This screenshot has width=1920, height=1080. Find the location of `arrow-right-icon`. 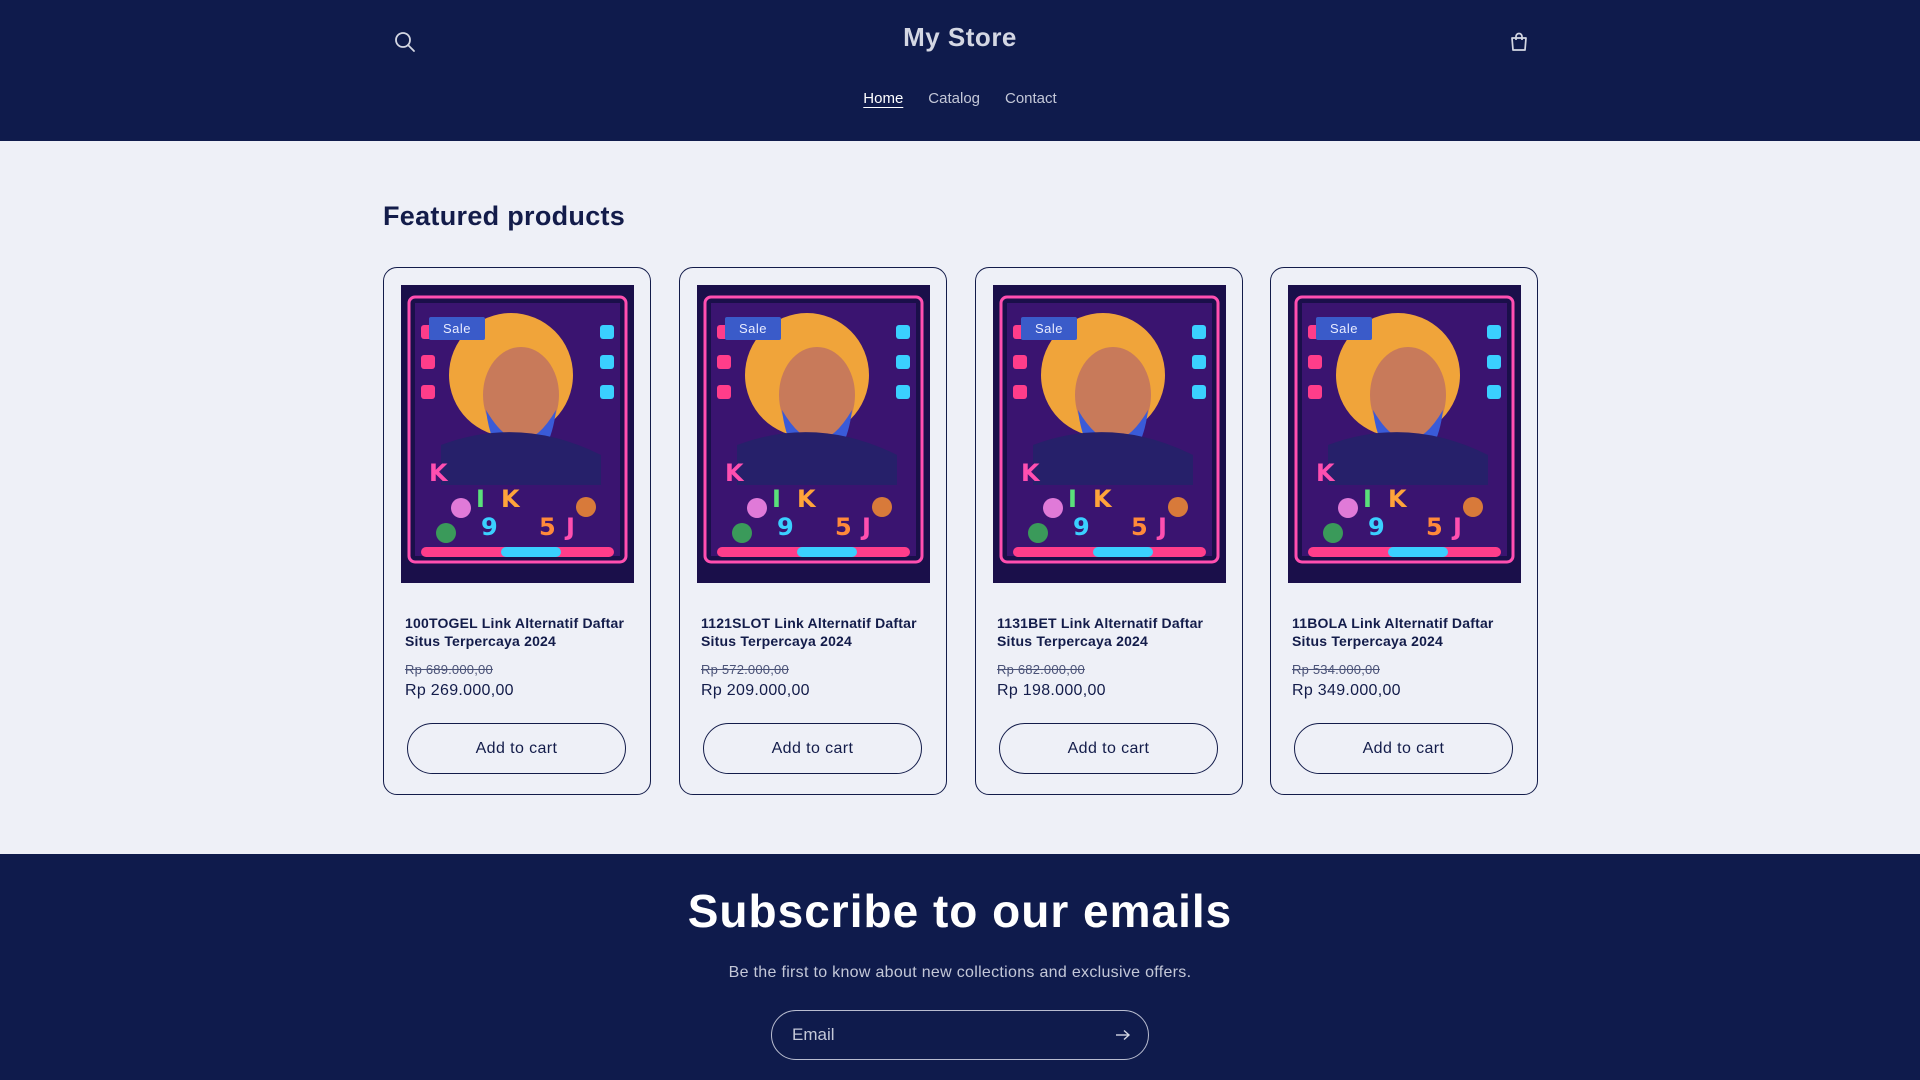

arrow-right-icon is located at coordinates (1123, 1035).